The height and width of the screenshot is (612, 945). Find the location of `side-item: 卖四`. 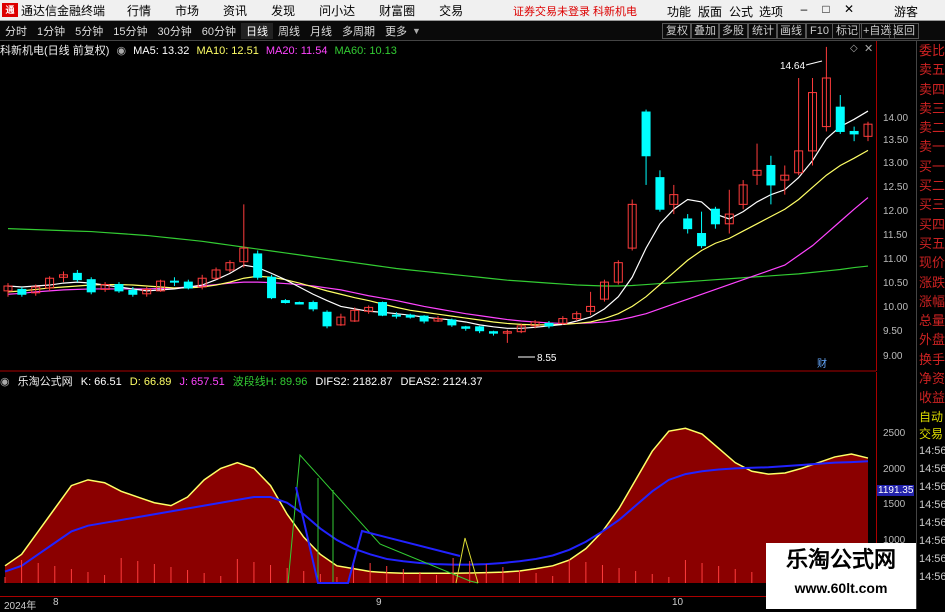

side-item: 卖四 is located at coordinates (931, 89).